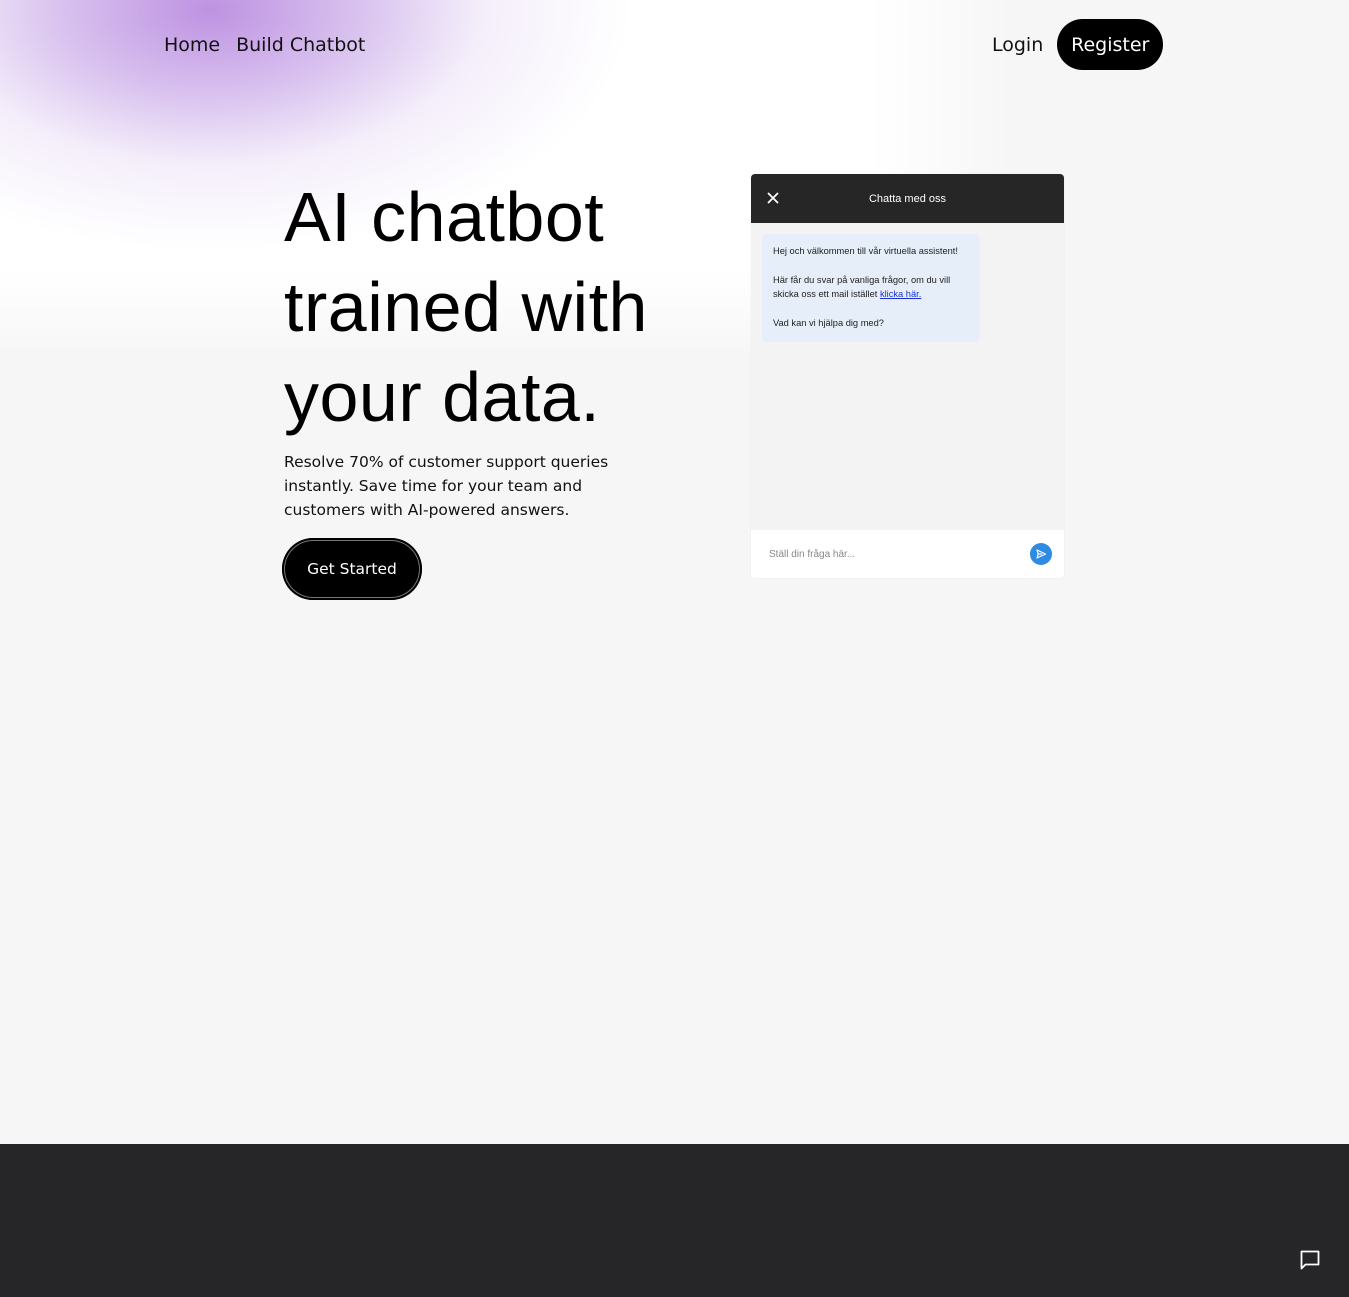 The height and width of the screenshot is (1297, 1349). I want to click on chat-header: Chatta med oss, so click(907, 198).